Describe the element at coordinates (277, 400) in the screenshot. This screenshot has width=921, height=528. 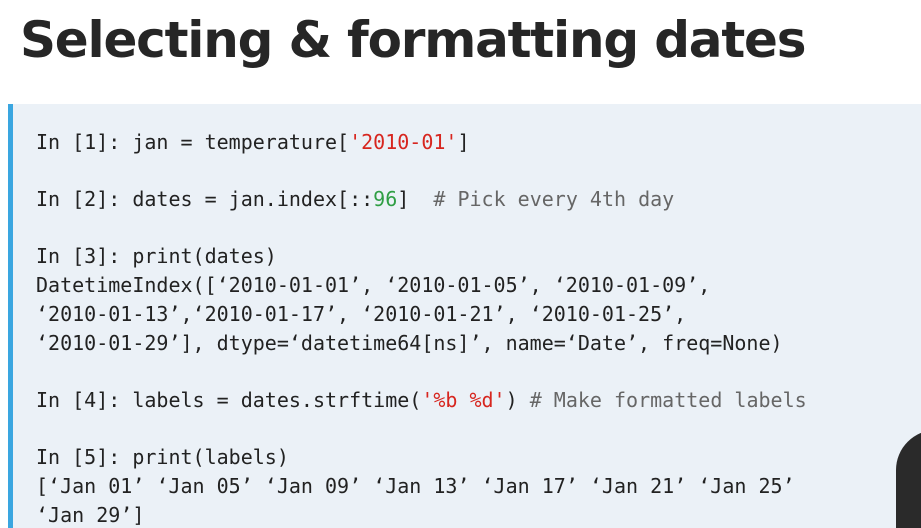
I see `cell-code: labels = dates.strftime(` at that location.